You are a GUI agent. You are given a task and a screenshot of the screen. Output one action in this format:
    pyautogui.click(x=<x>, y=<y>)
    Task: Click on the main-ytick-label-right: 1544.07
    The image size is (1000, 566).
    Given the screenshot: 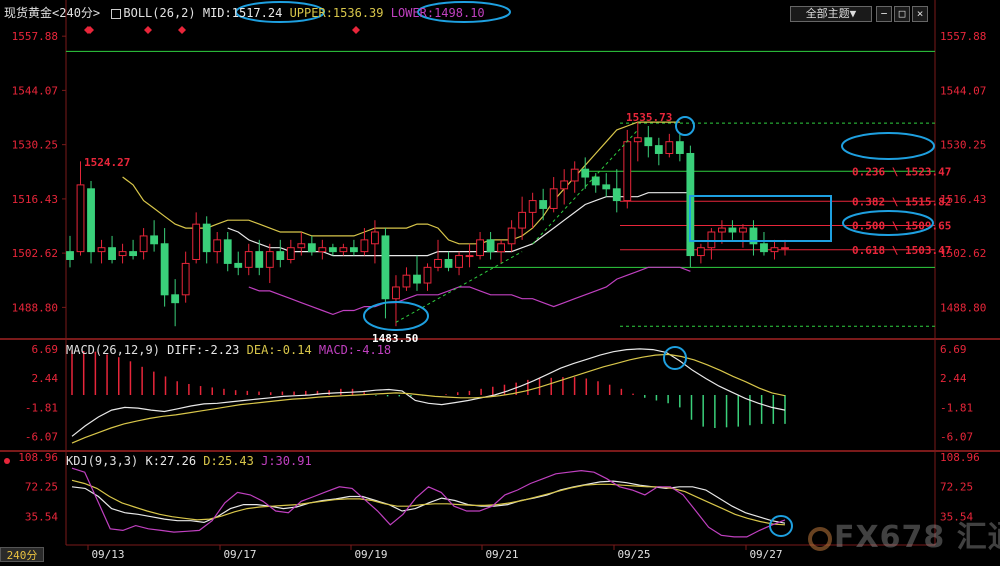 What is the action you would take?
    pyautogui.click(x=963, y=90)
    